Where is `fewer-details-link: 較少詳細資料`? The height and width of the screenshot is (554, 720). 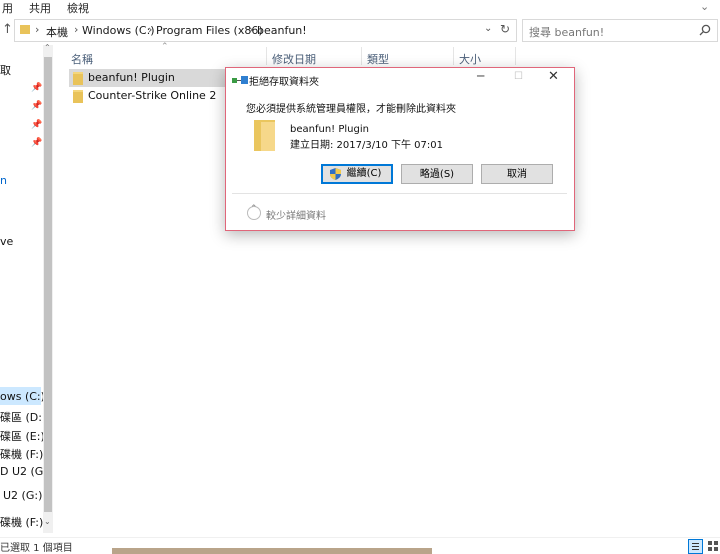 fewer-details-link: 較少詳細資料 is located at coordinates (296, 214).